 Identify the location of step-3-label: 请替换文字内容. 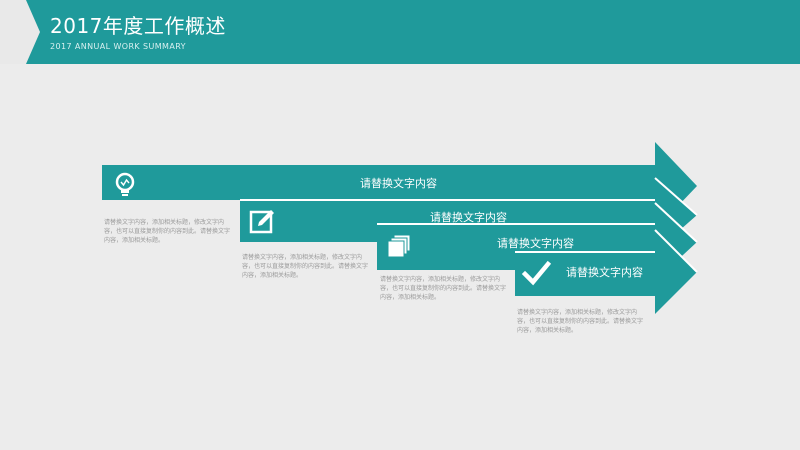
(535, 243).